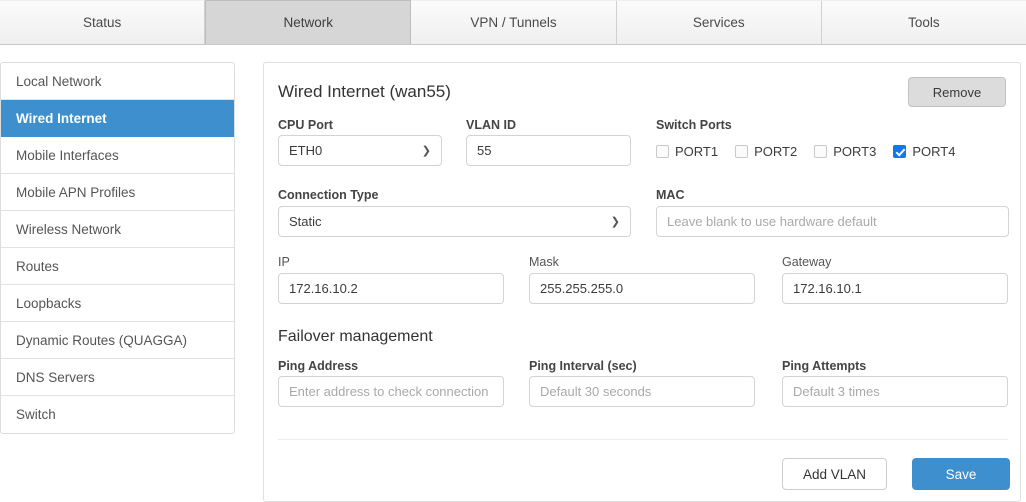  I want to click on add-vlan-button: Add VLAN, so click(834, 474).